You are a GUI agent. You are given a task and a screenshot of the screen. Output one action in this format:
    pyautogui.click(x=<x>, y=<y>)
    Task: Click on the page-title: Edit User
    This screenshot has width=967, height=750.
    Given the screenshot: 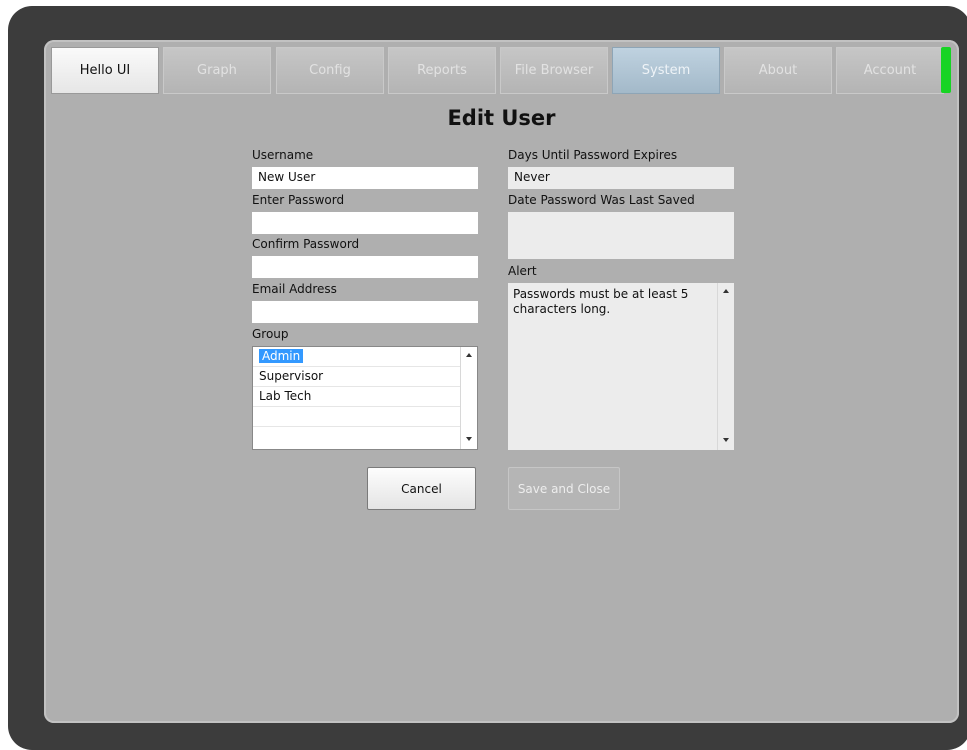 What is the action you would take?
    pyautogui.click(x=501, y=118)
    